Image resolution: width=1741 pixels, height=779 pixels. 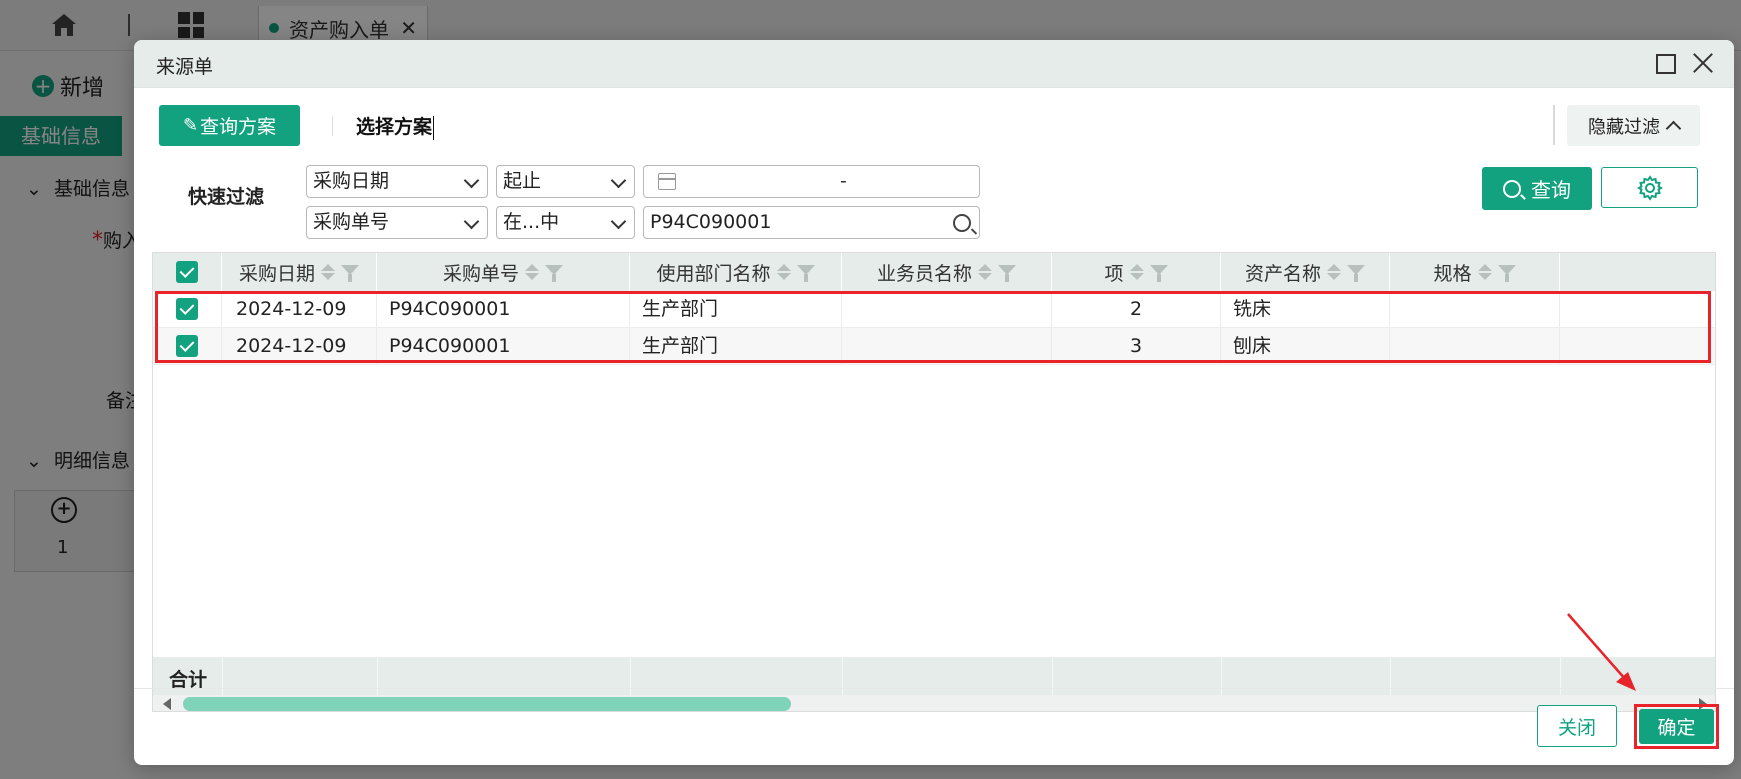 I want to click on select-all-cell, so click(x=187, y=272).